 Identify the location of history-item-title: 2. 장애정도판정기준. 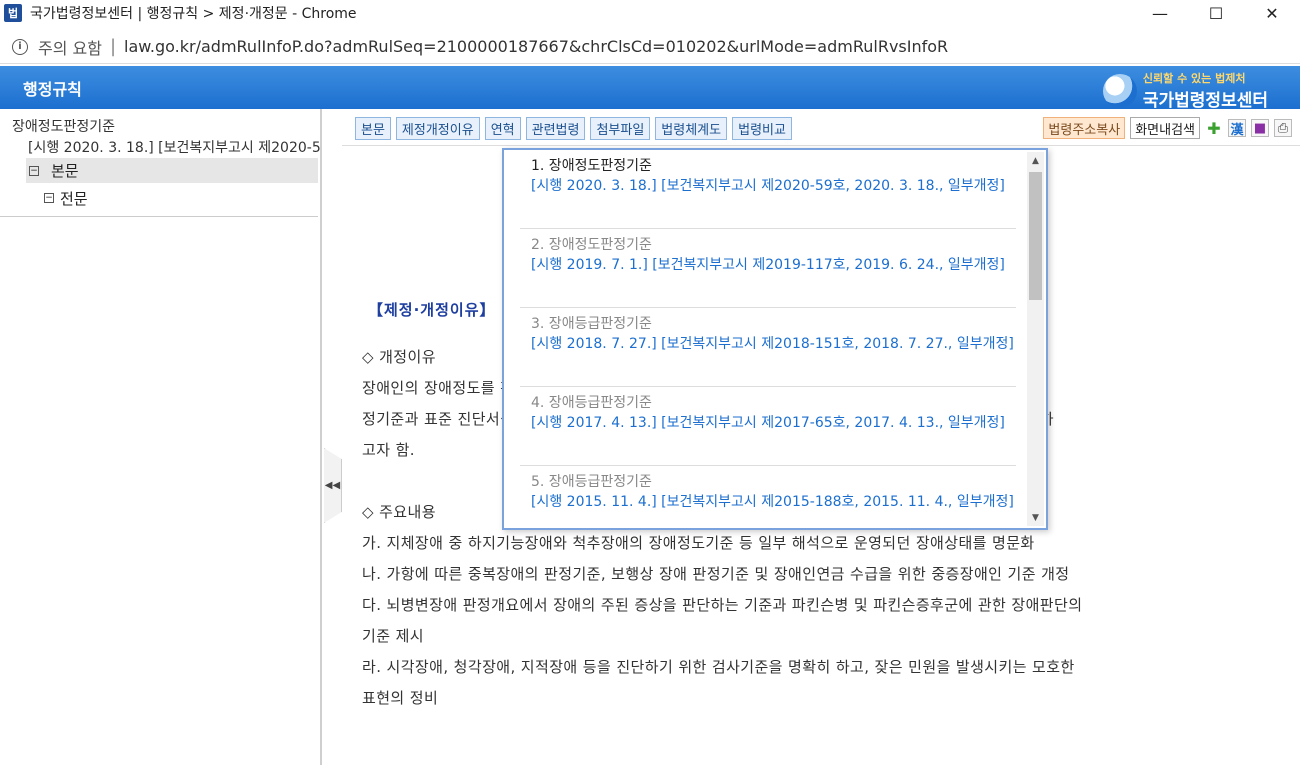
(773, 245).